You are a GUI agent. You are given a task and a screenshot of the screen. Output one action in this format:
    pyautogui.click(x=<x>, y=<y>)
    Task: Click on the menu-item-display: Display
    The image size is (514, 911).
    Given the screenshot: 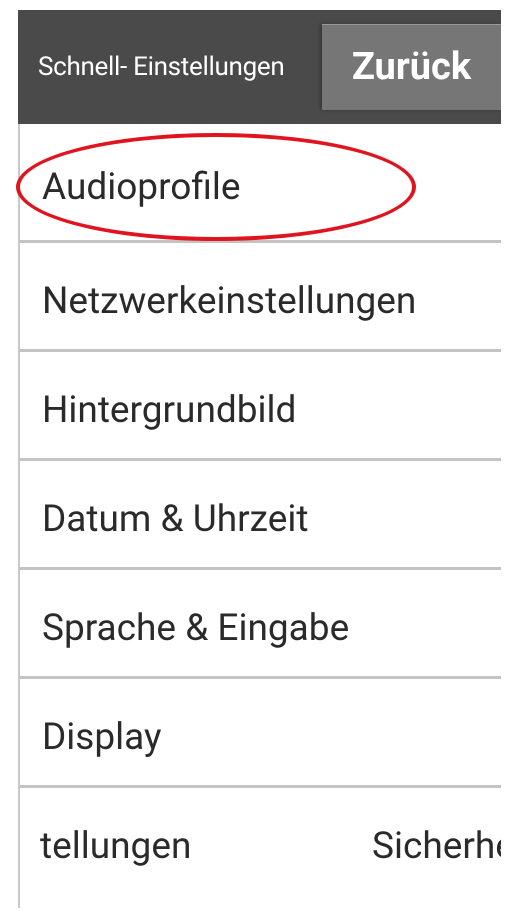 What is the action you would take?
    pyautogui.click(x=259, y=733)
    